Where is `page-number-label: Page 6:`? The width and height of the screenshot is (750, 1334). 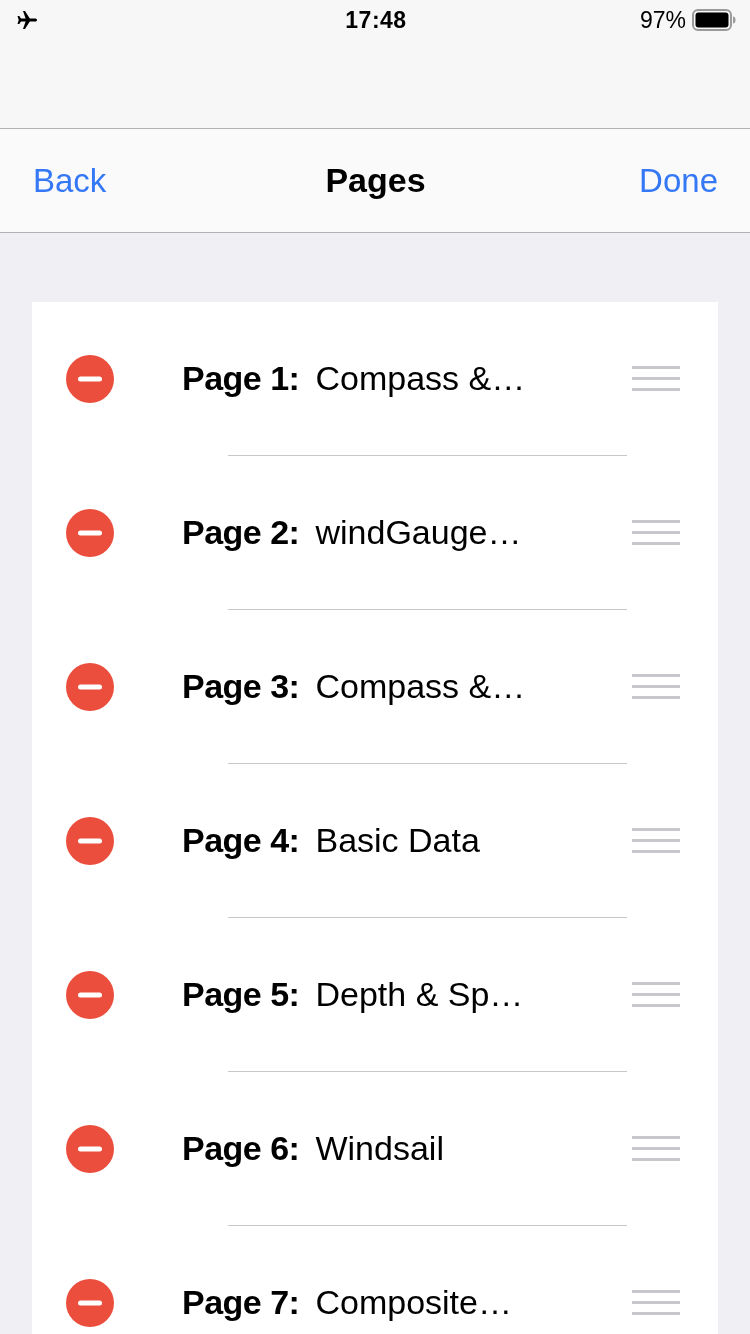
page-number-label: Page 6: is located at coordinates (241, 1148).